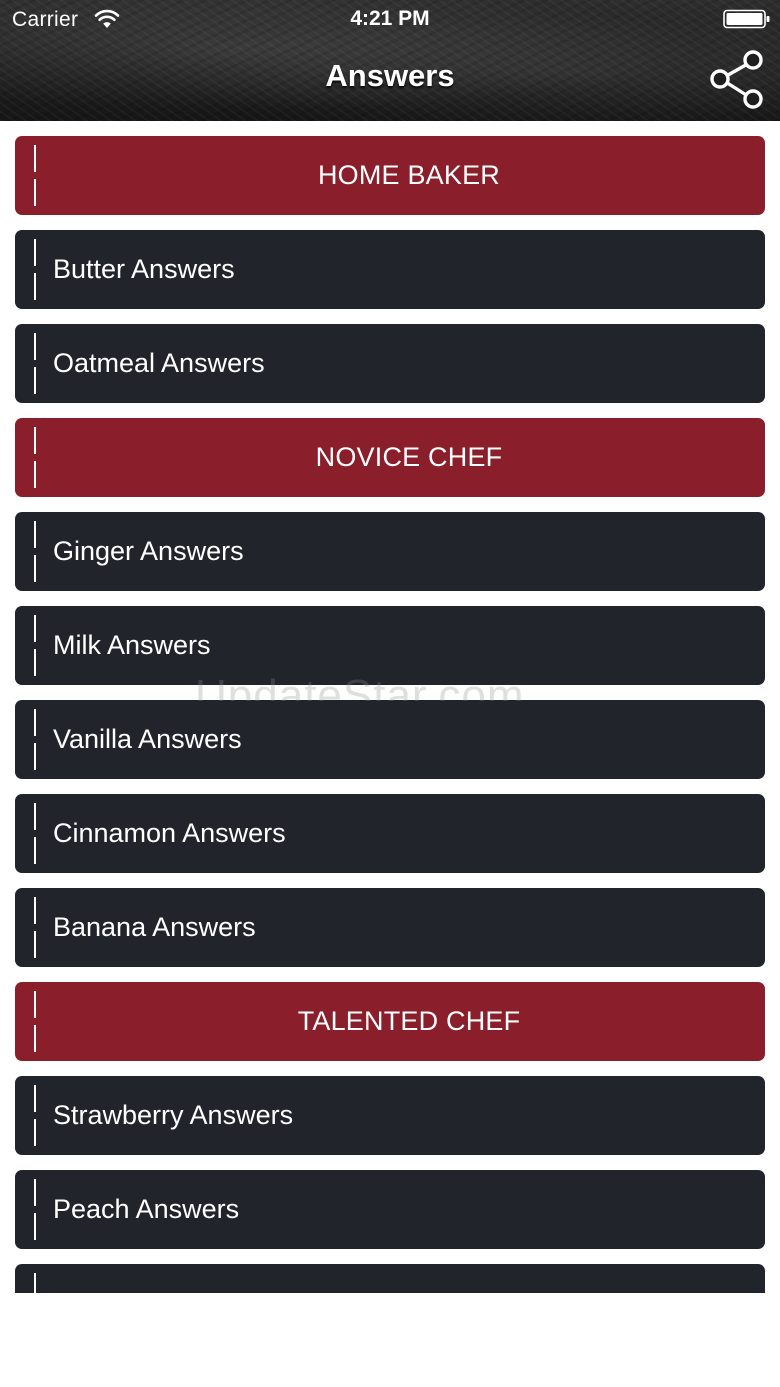 This screenshot has width=780, height=1387. Describe the element at coordinates (132, 645) in the screenshot. I see `item-label: Milk Answers` at that location.